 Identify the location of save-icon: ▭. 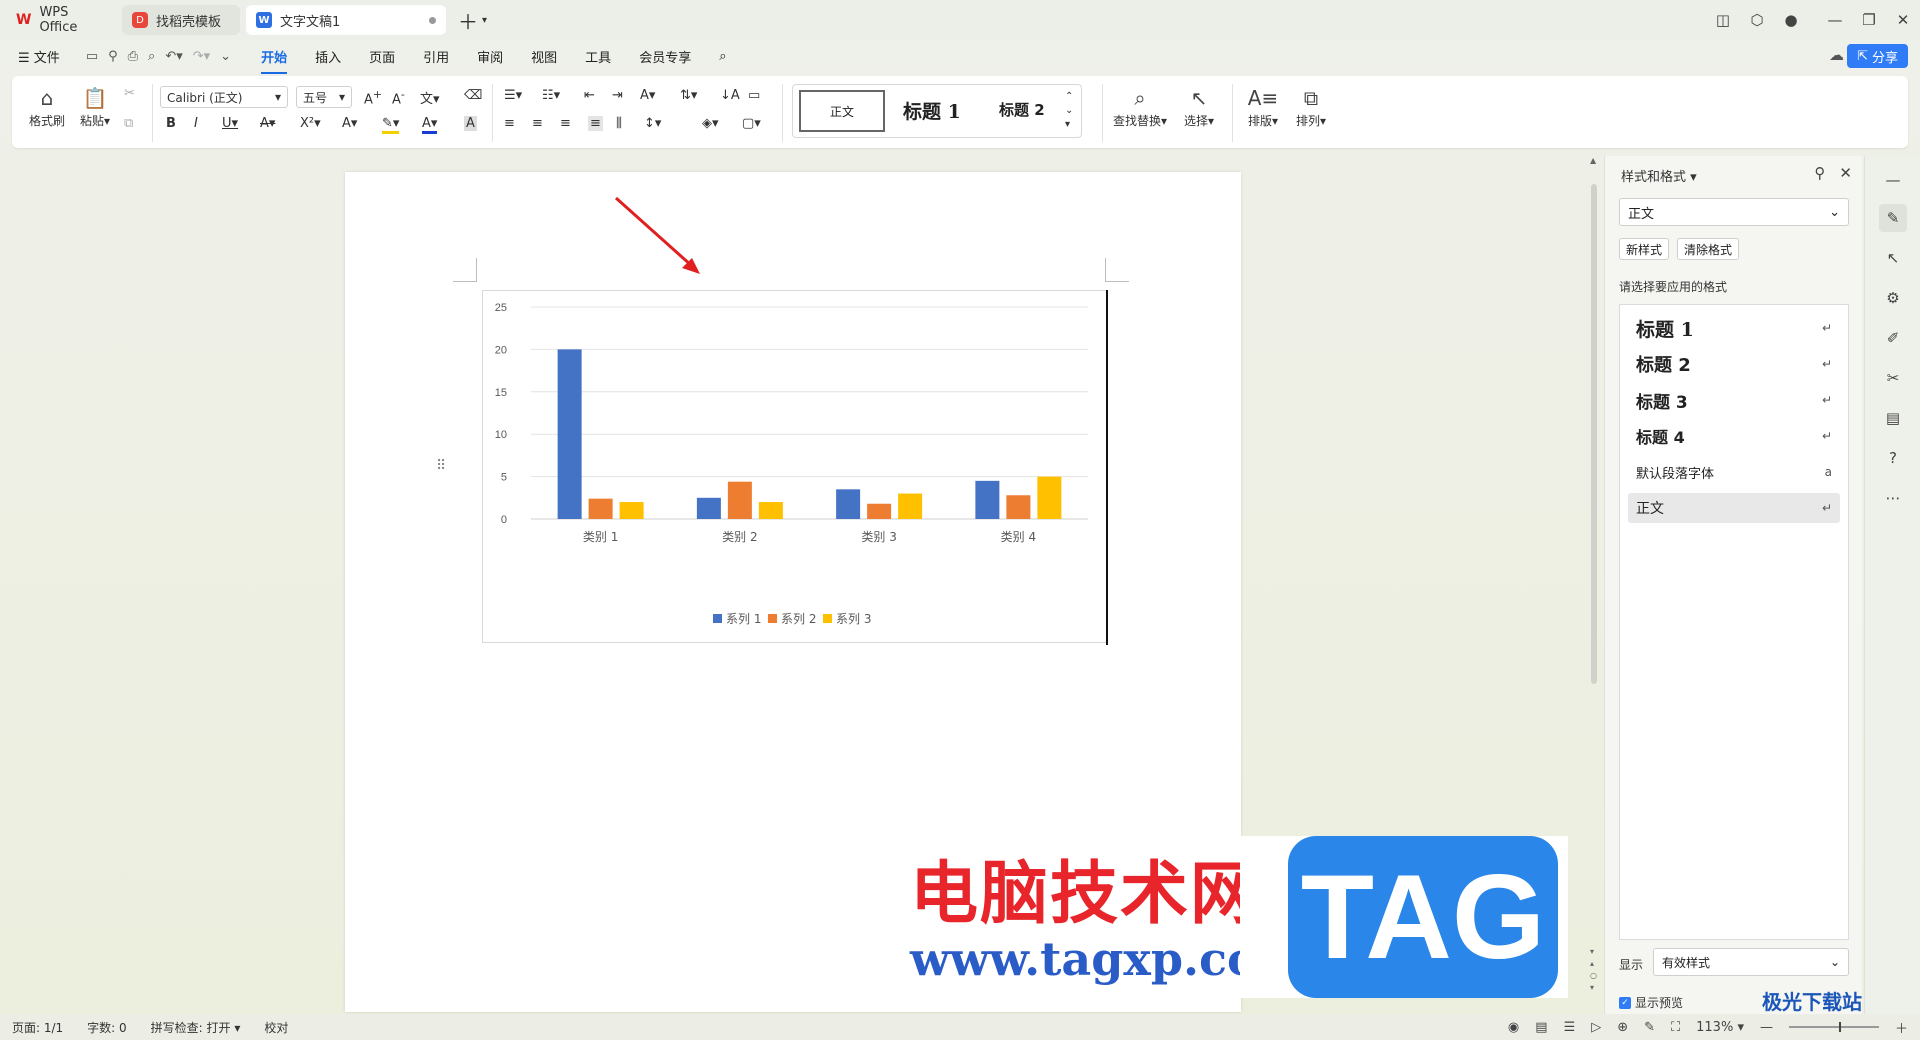
(92, 56).